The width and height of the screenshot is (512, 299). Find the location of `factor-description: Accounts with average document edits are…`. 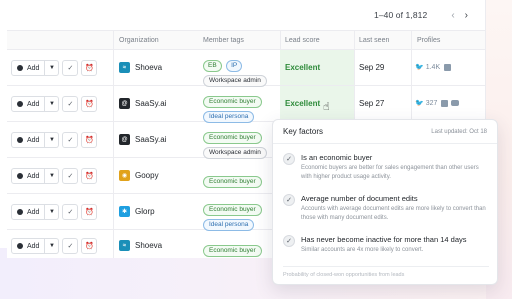

factor-description: Accounts with average document edits are… is located at coordinates (393, 213).